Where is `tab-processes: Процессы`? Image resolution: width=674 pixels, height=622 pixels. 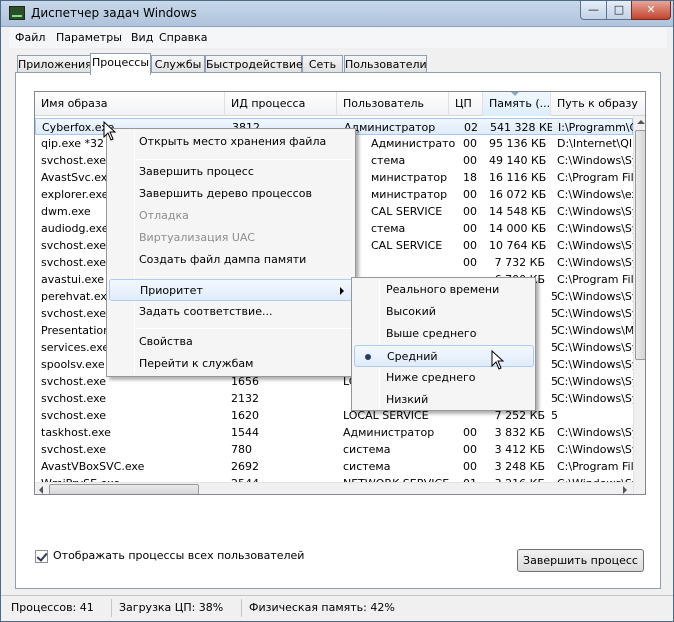 tab-processes: Процессы is located at coordinates (120, 64).